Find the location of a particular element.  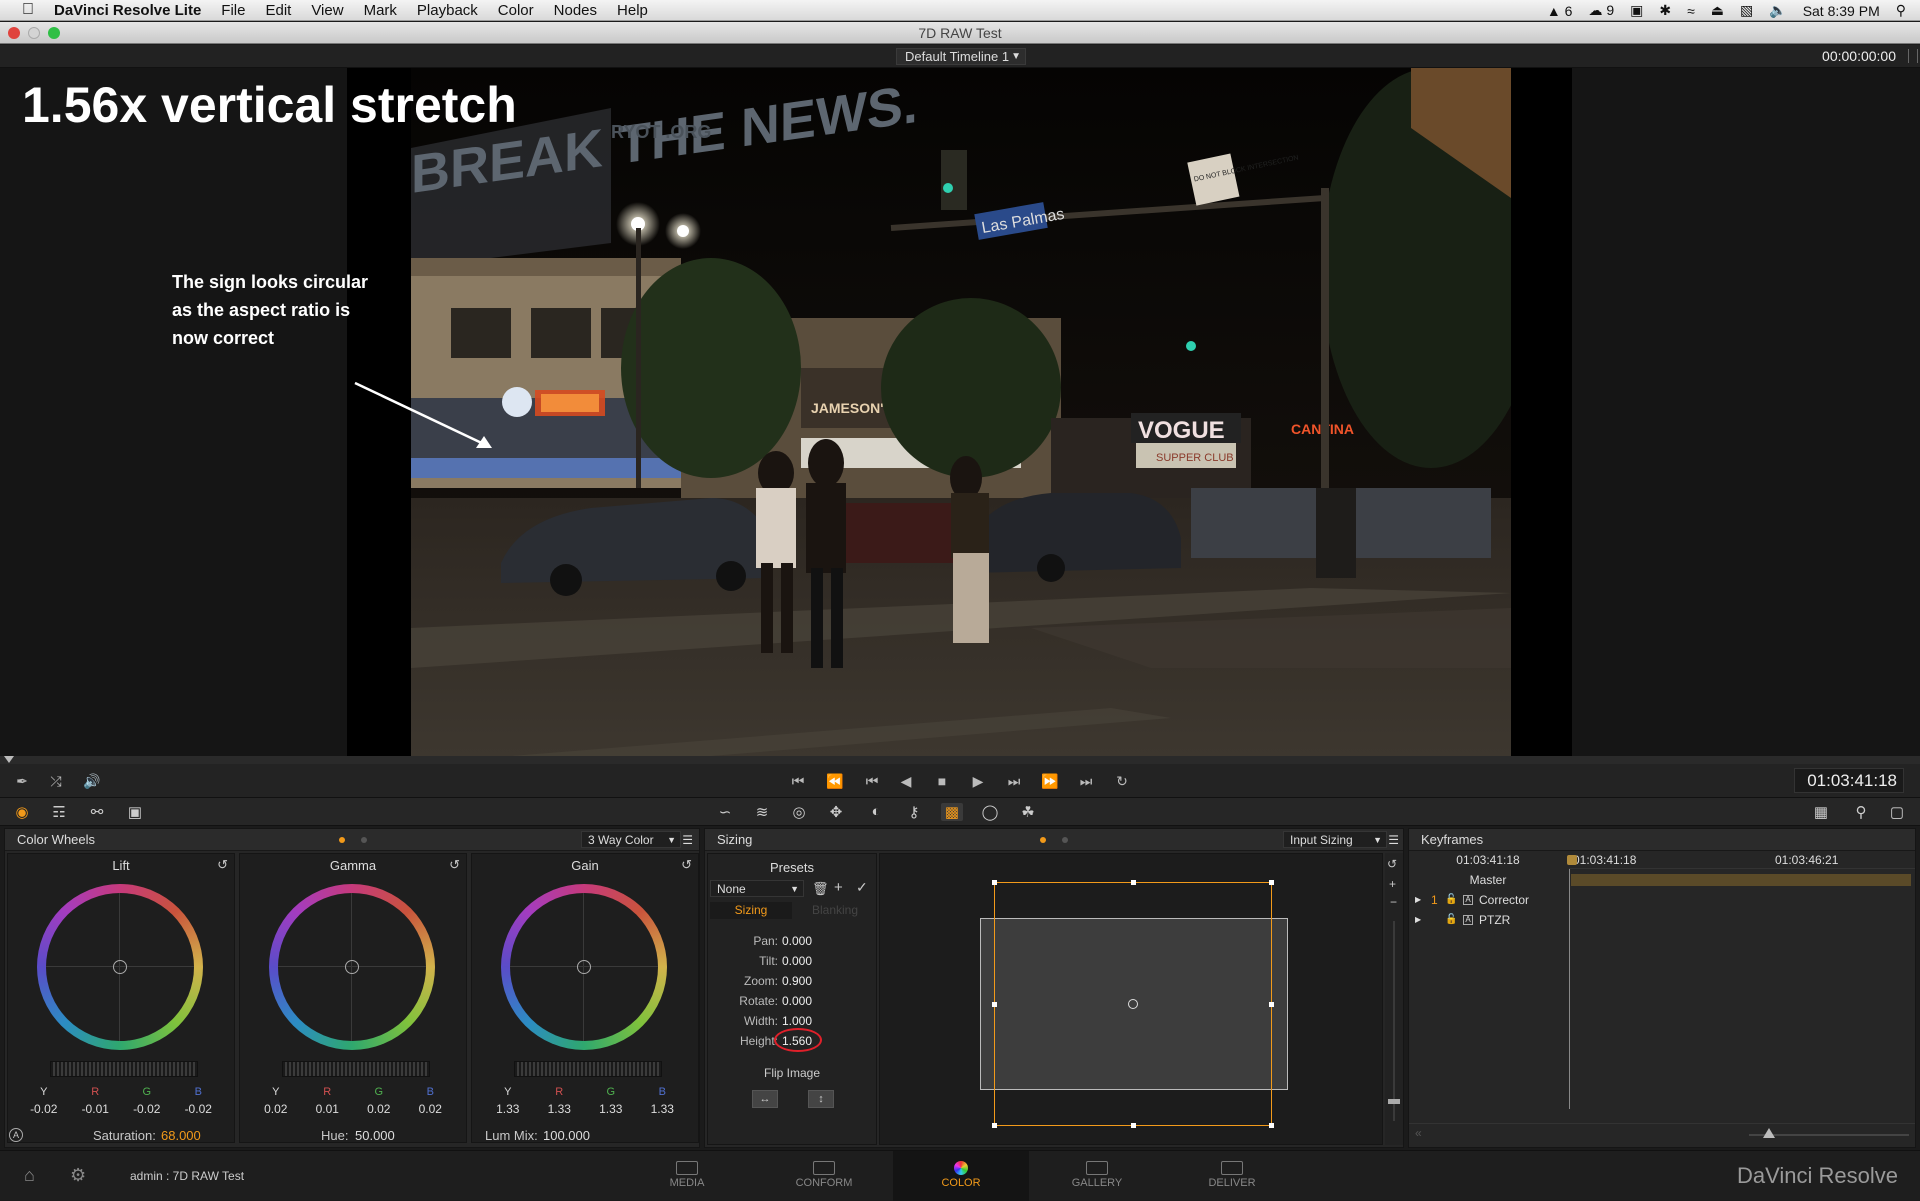

rotate-value: 0.000 is located at coordinates (797, 1001).